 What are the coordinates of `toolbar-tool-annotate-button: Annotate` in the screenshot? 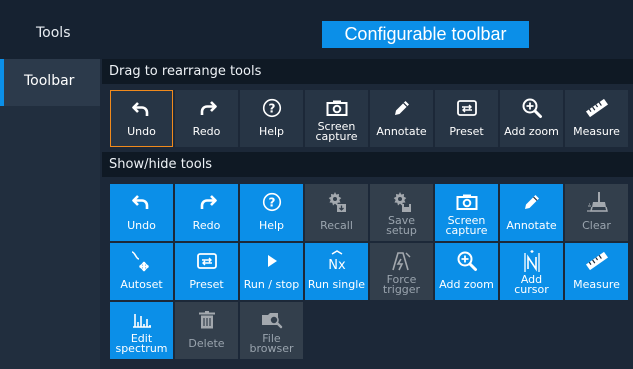 It's located at (401, 118).